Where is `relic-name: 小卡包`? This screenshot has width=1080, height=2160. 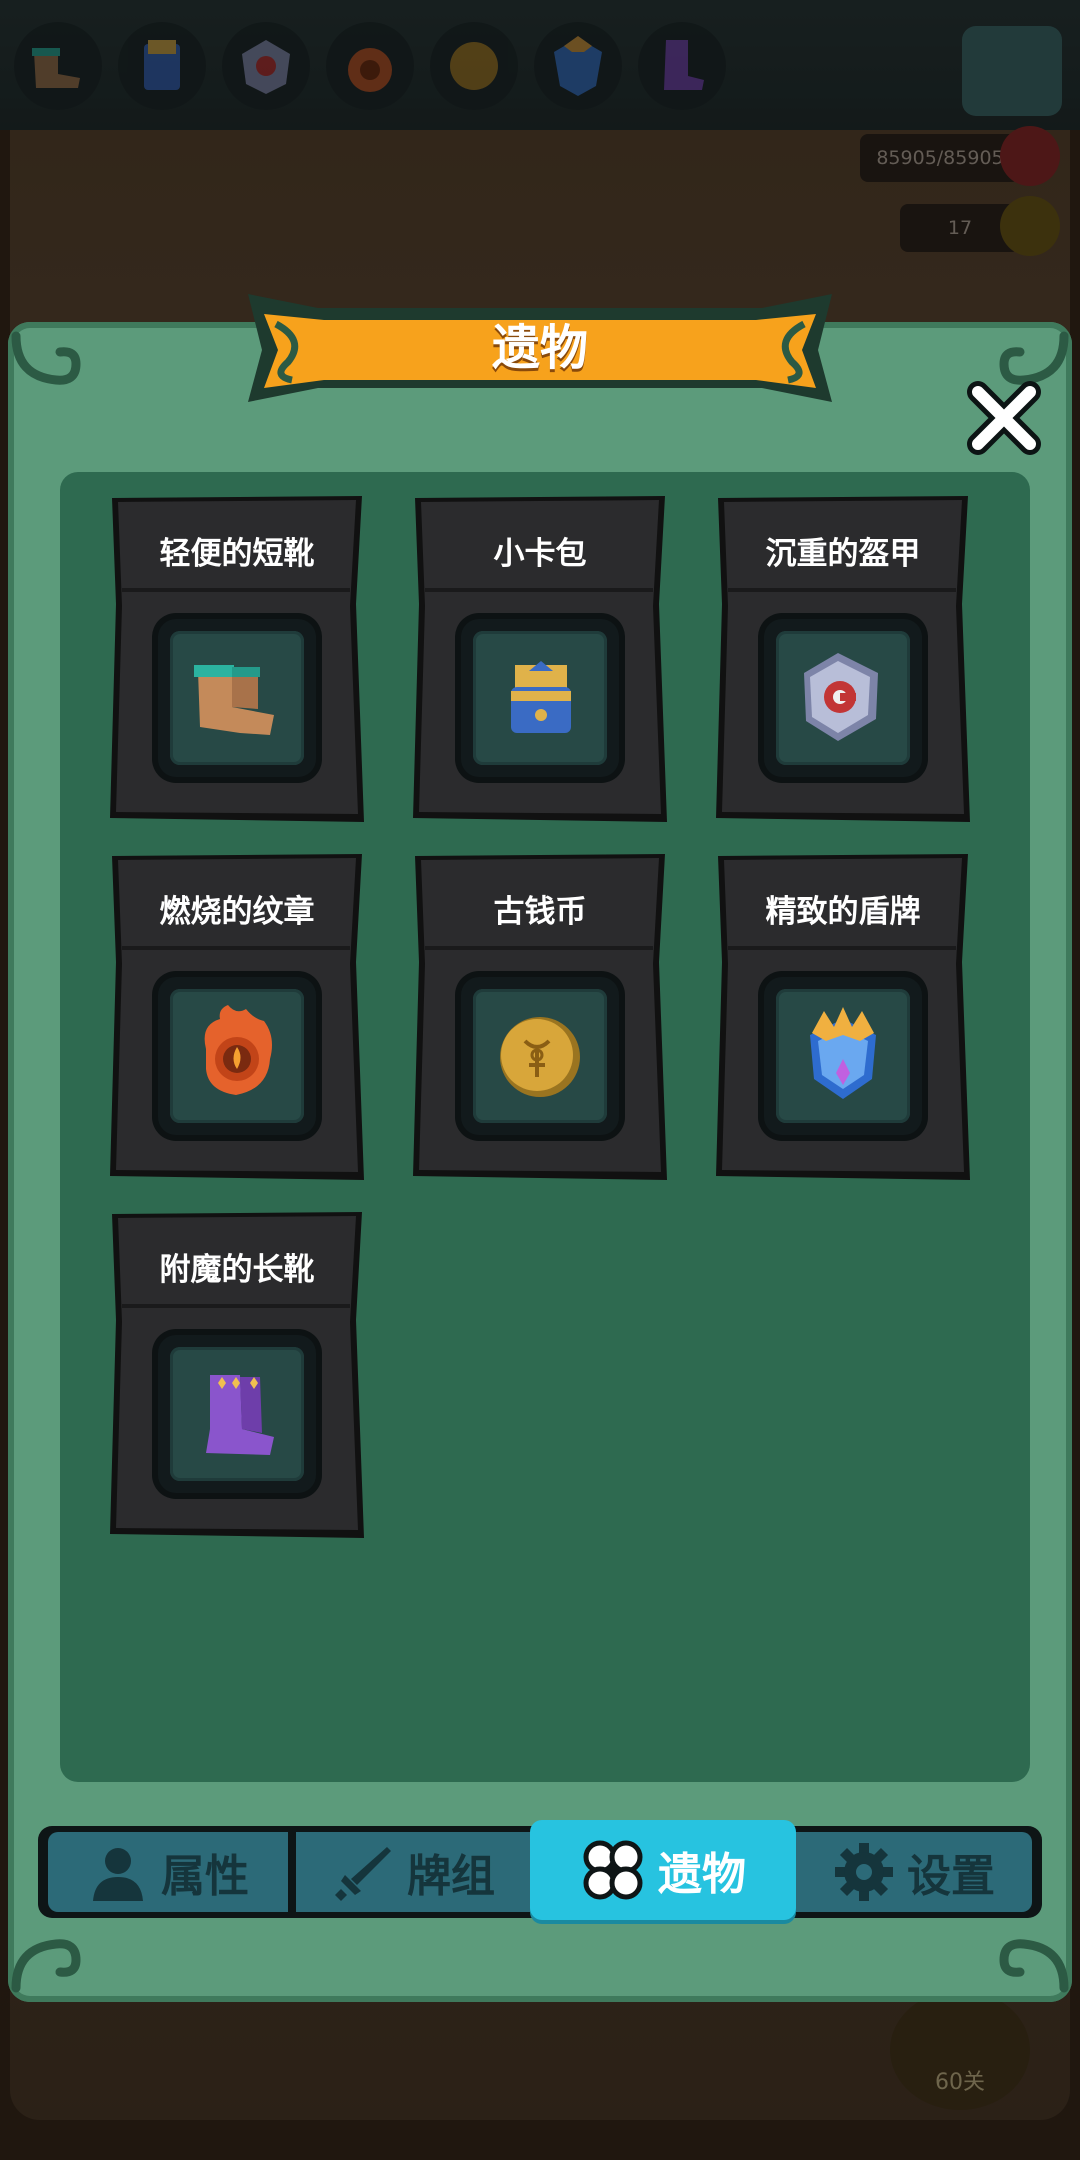 relic-name: 小卡包 is located at coordinates (540, 554).